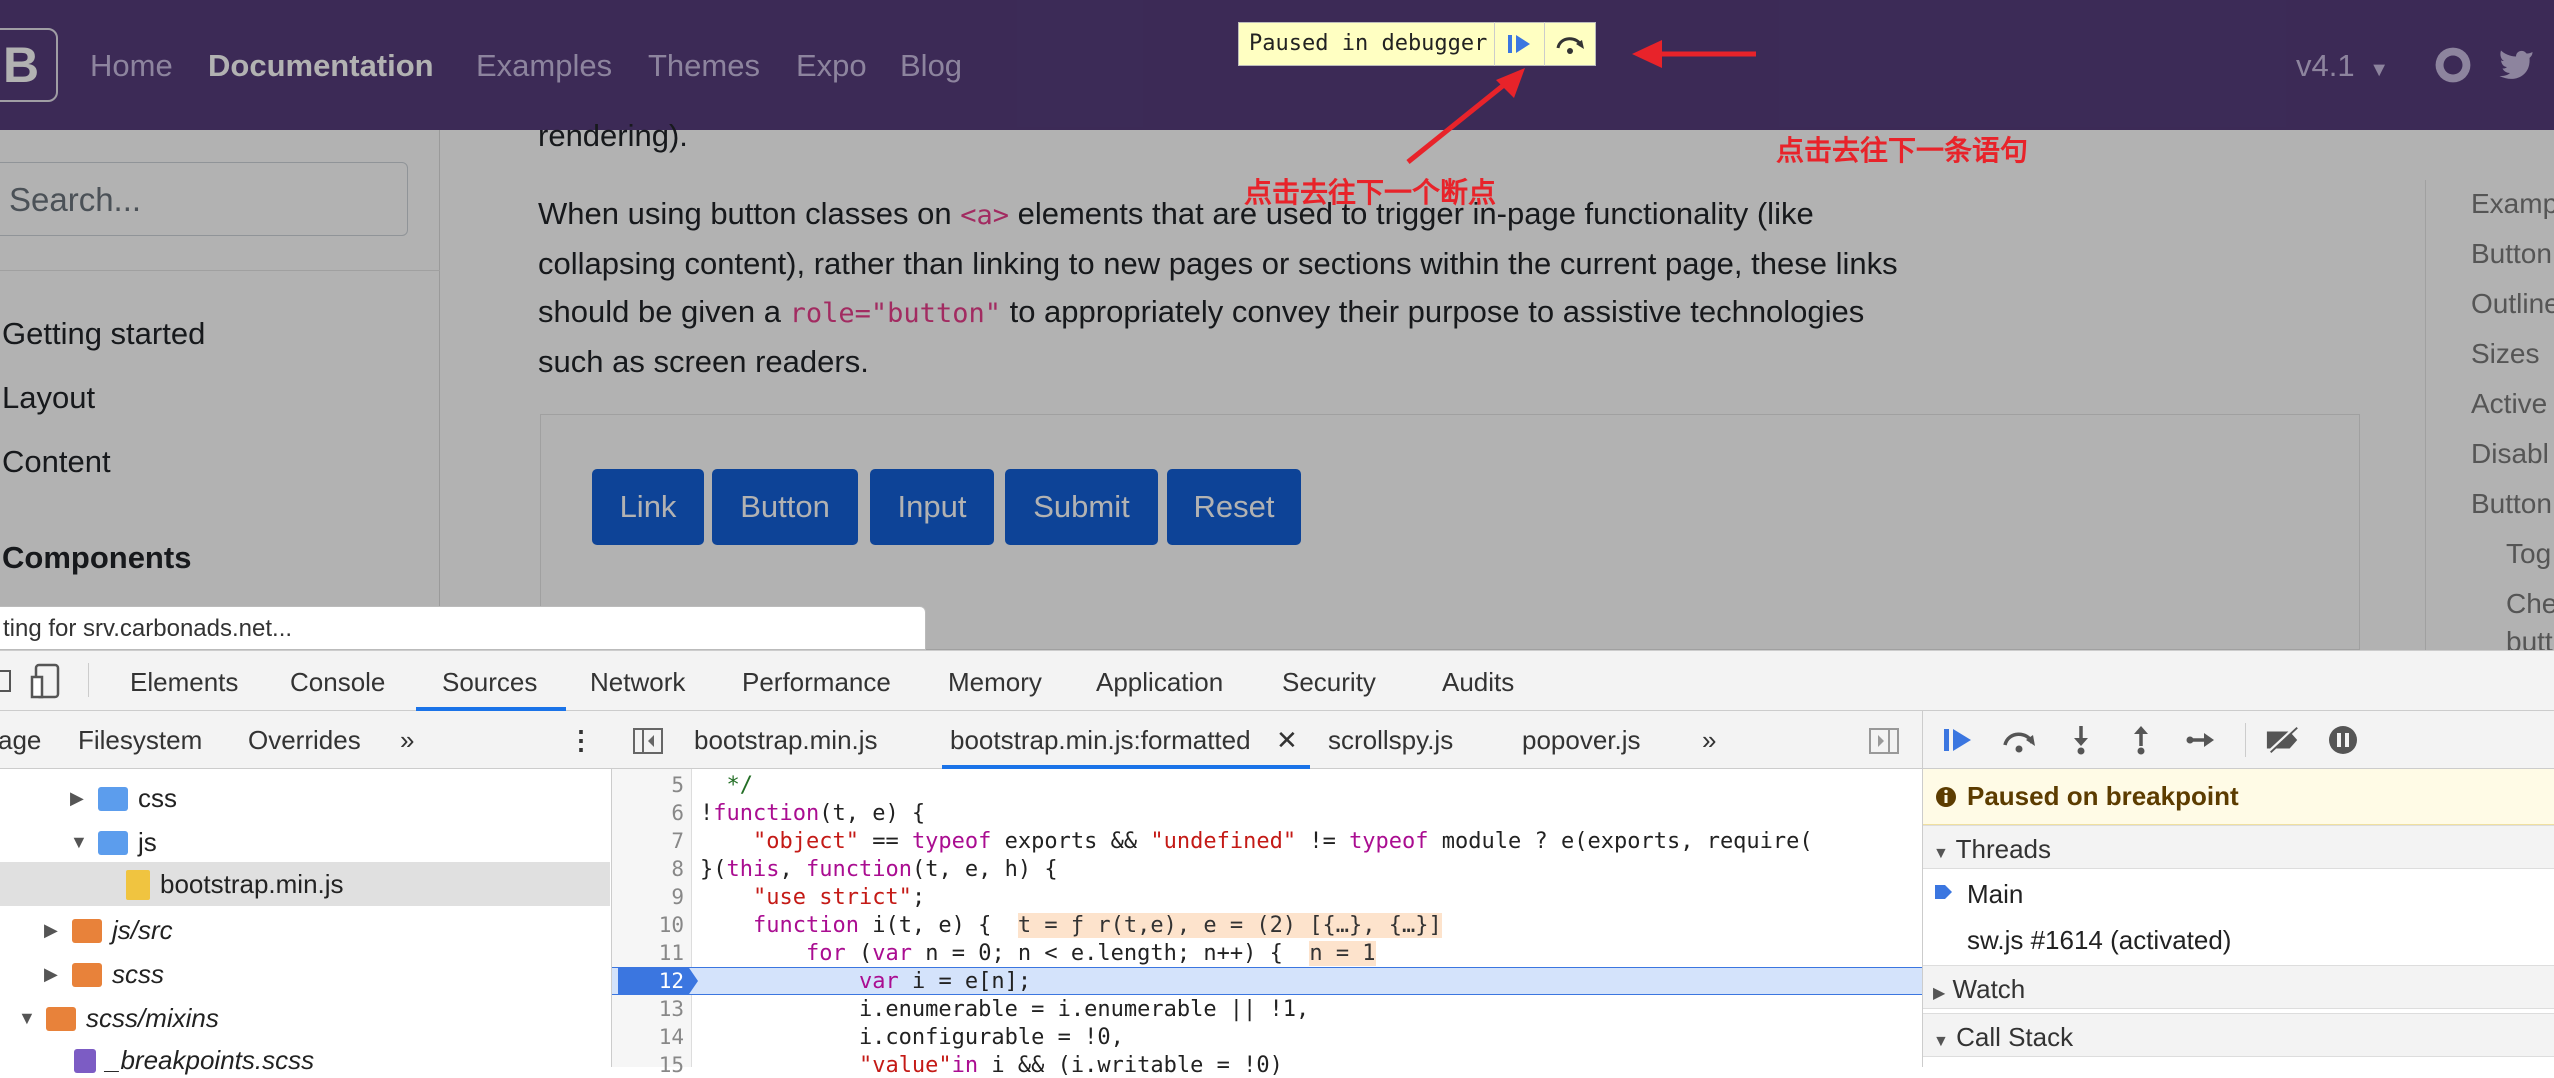 The image size is (2554, 1078). Describe the element at coordinates (785, 507) in the screenshot. I see `button-button: Button` at that location.